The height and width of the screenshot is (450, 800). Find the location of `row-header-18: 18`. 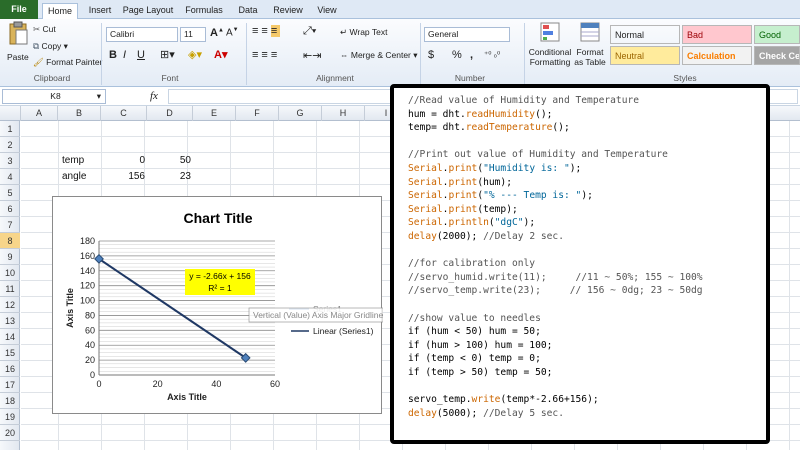

row-header-18: 18 is located at coordinates (10, 401).